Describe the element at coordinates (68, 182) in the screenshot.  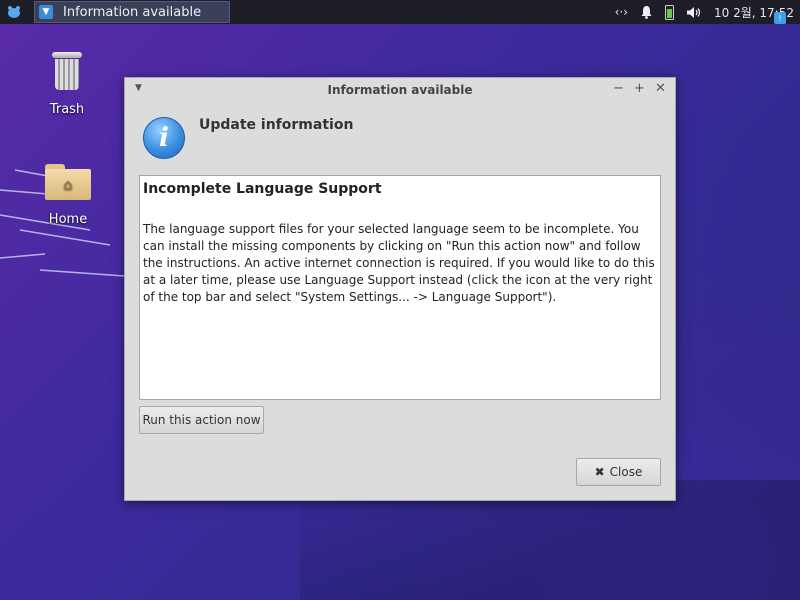
I see `home-folder-icon: ⌂` at that location.